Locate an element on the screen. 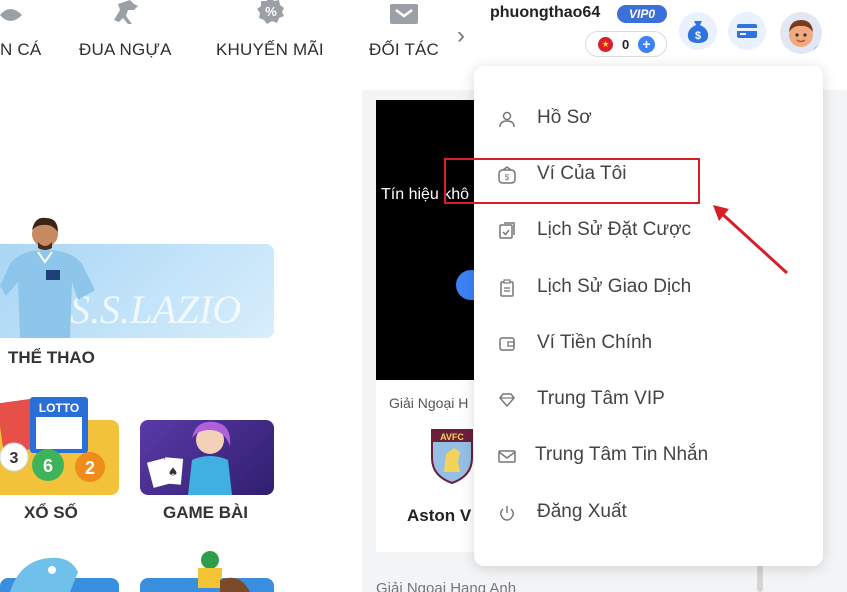 The width and height of the screenshot is (847, 592). menu-item-message-center: Trung Tâm Tin Nhắn is located at coordinates (648, 456).